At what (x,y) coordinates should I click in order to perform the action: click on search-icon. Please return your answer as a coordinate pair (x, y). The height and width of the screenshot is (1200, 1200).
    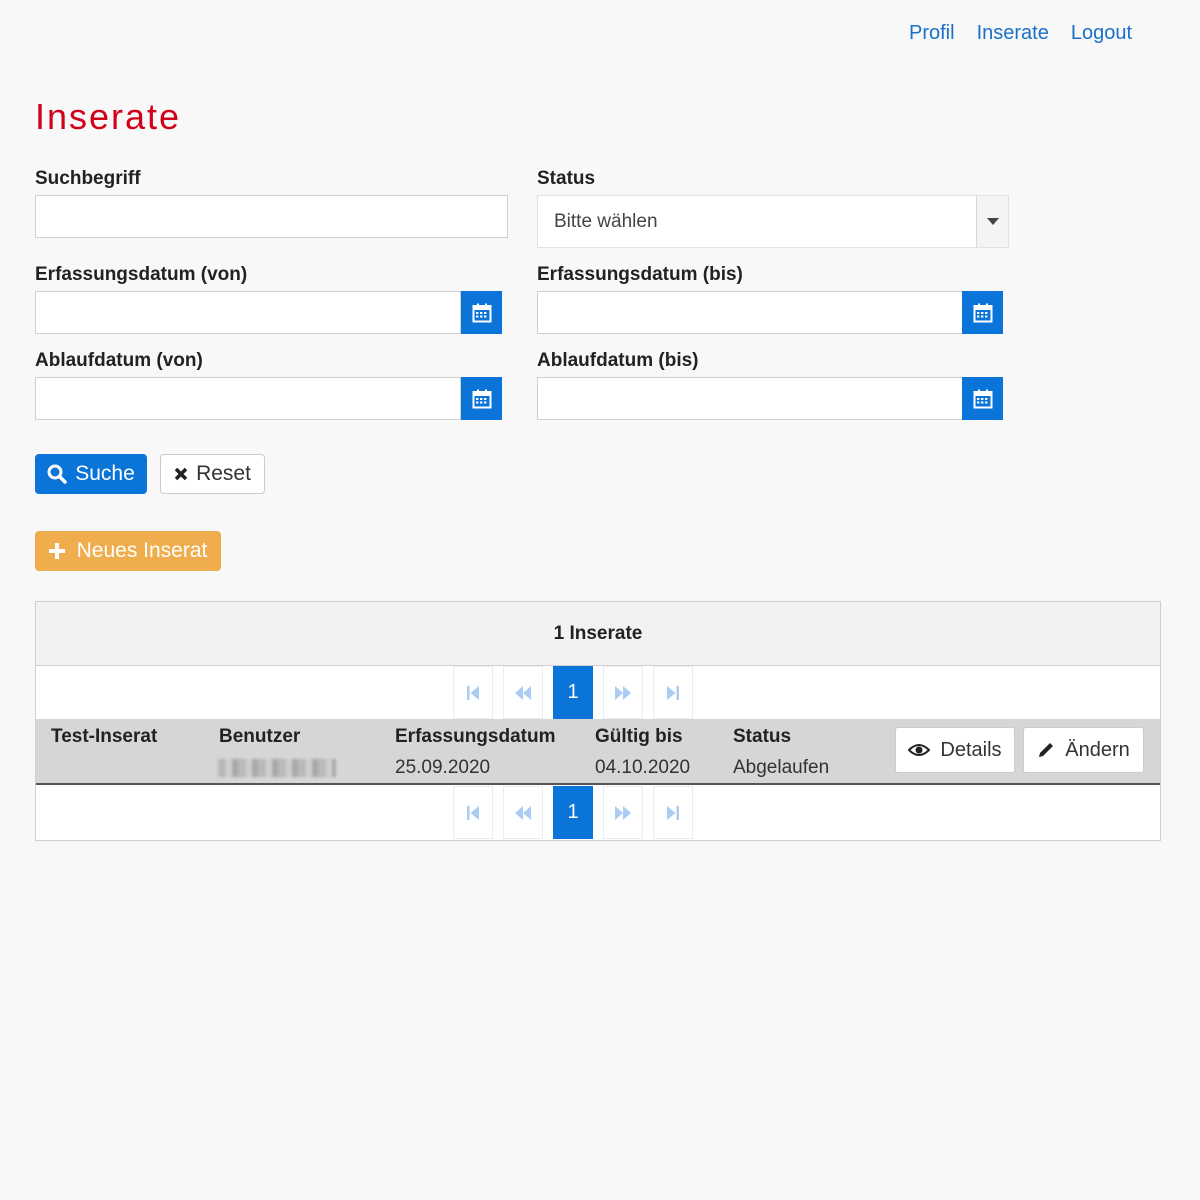
    Looking at the image, I should click on (57, 474).